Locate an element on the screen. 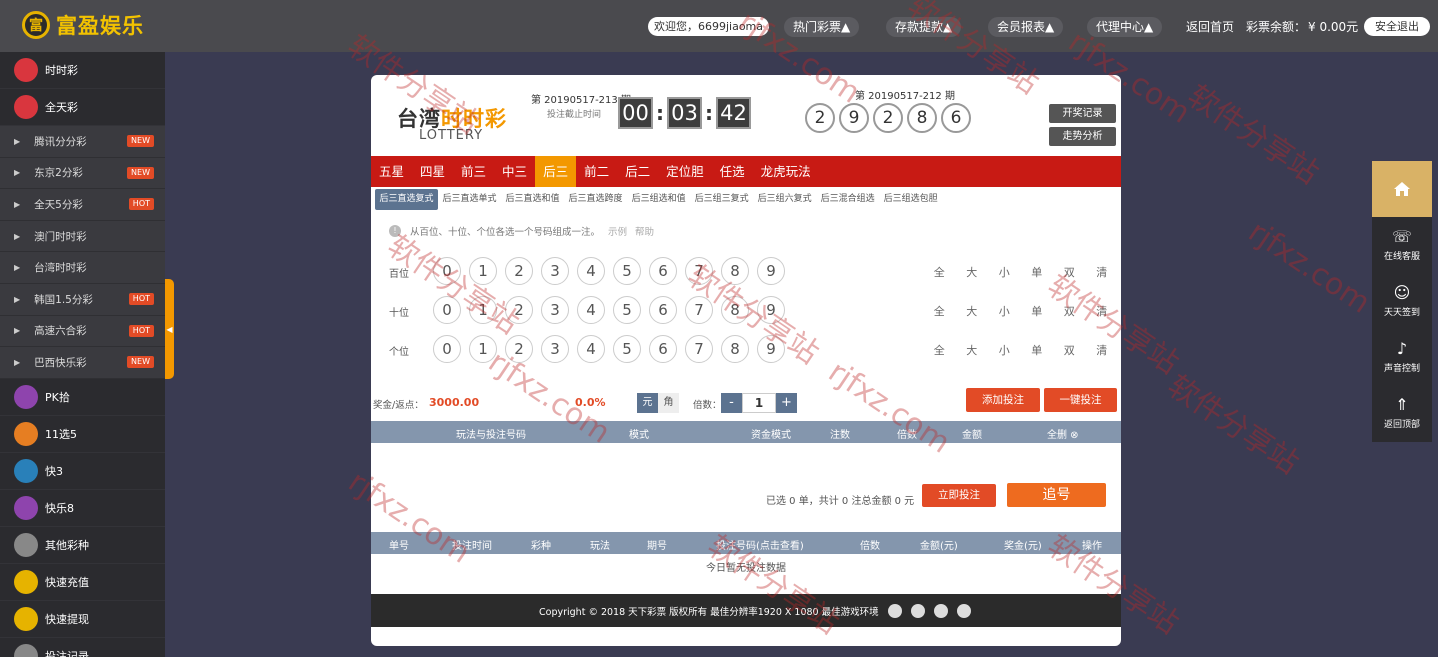 The image size is (1438, 657). submit-bet-button: 立即投注 is located at coordinates (959, 495).